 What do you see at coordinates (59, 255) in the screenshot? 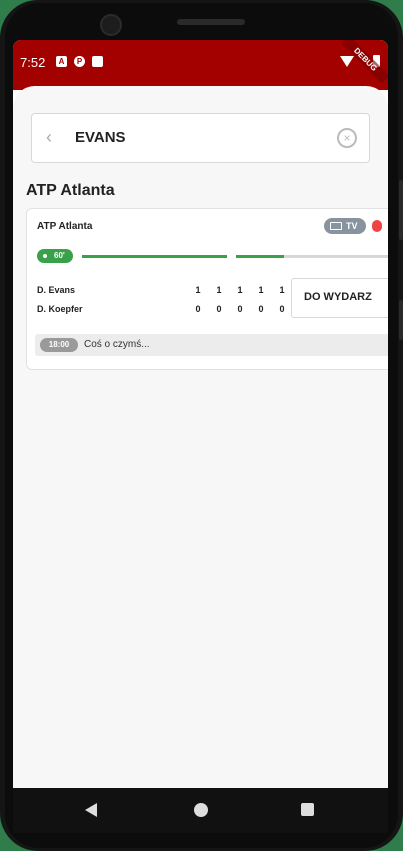
I see `live-minute: 60'` at bounding box center [59, 255].